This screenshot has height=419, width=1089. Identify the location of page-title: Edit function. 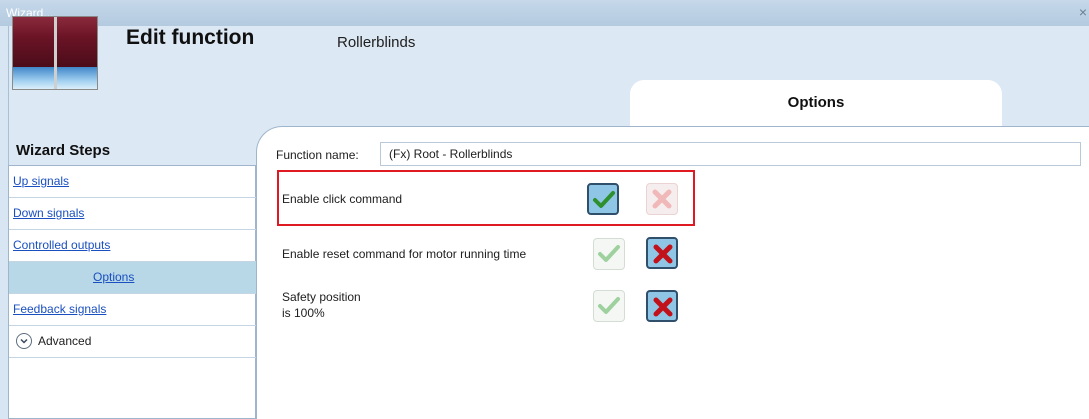
(190, 37).